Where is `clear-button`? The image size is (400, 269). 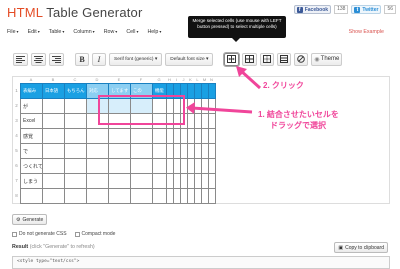
clear-button is located at coordinates (301, 59).